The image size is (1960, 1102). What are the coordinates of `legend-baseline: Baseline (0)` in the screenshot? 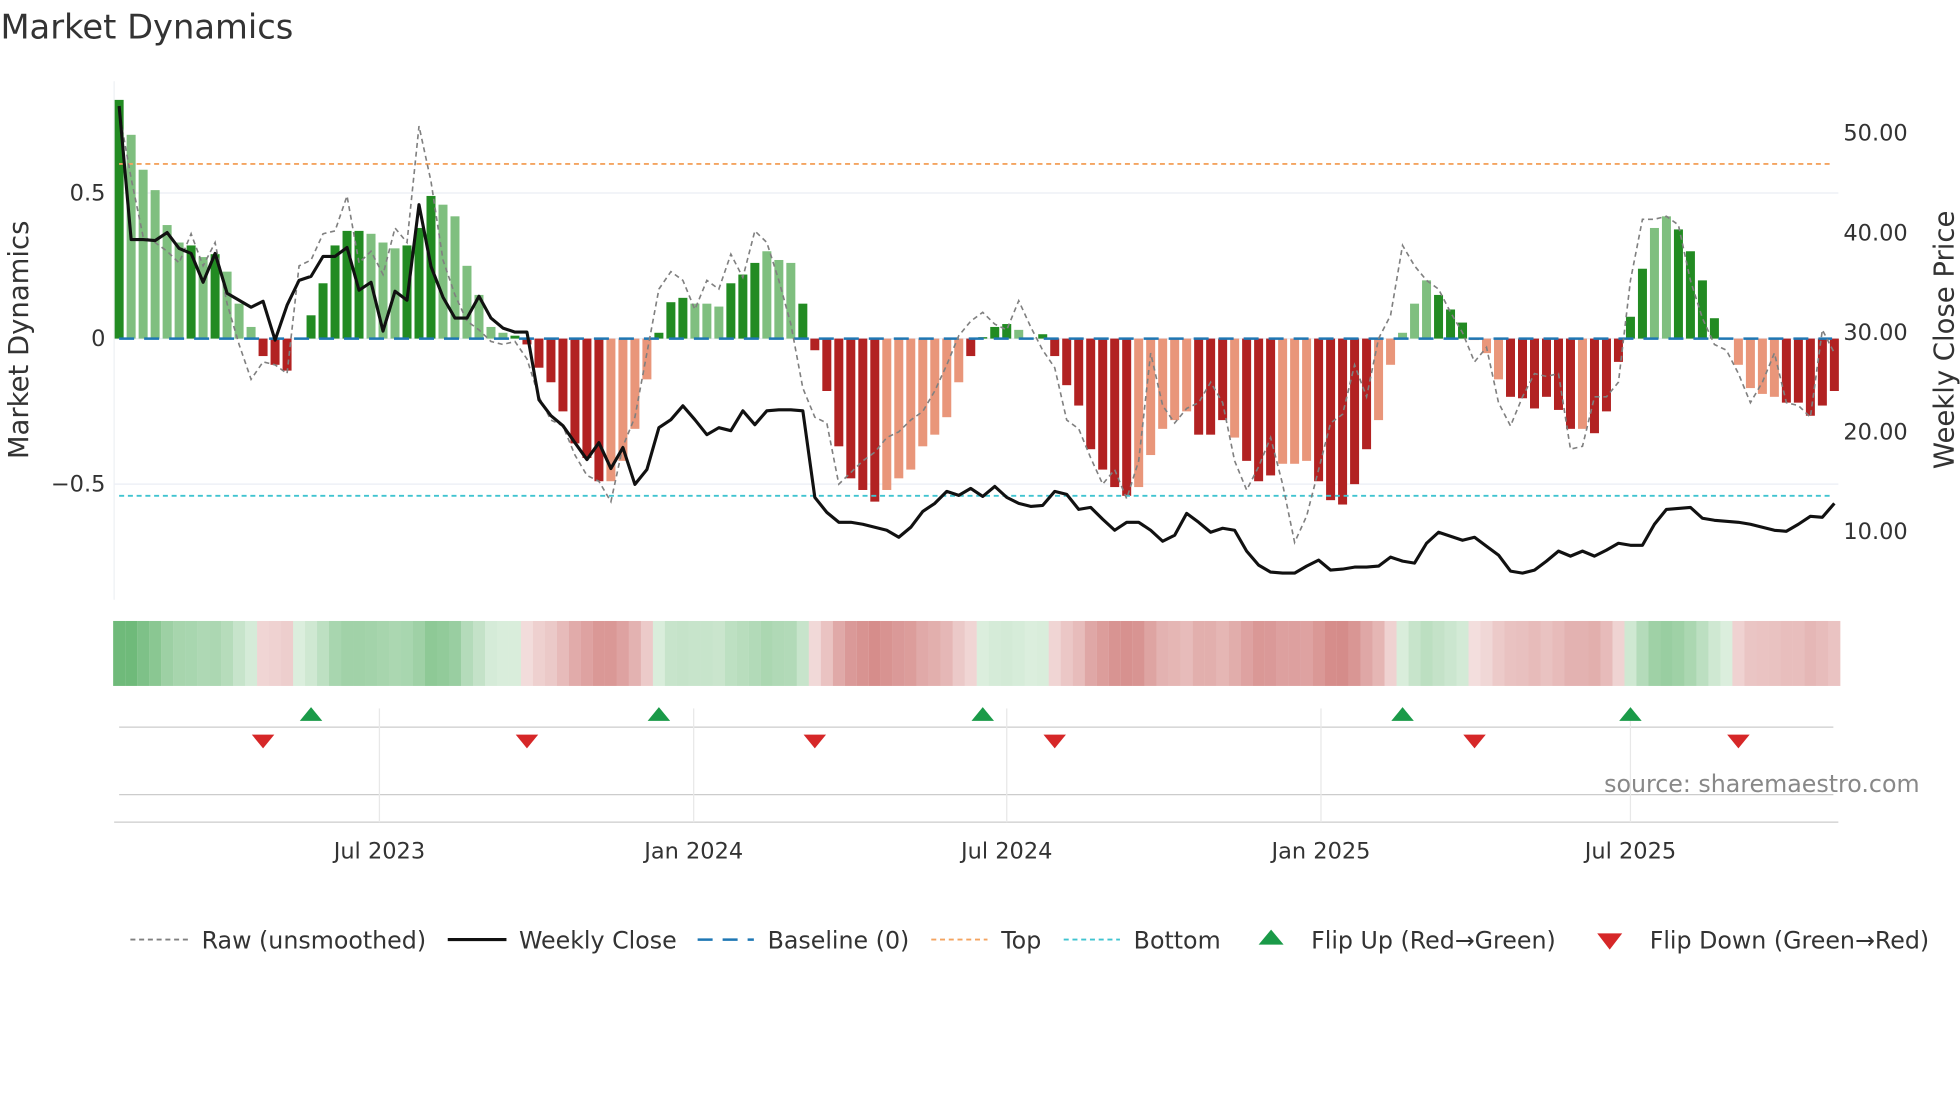 It's located at (839, 940).